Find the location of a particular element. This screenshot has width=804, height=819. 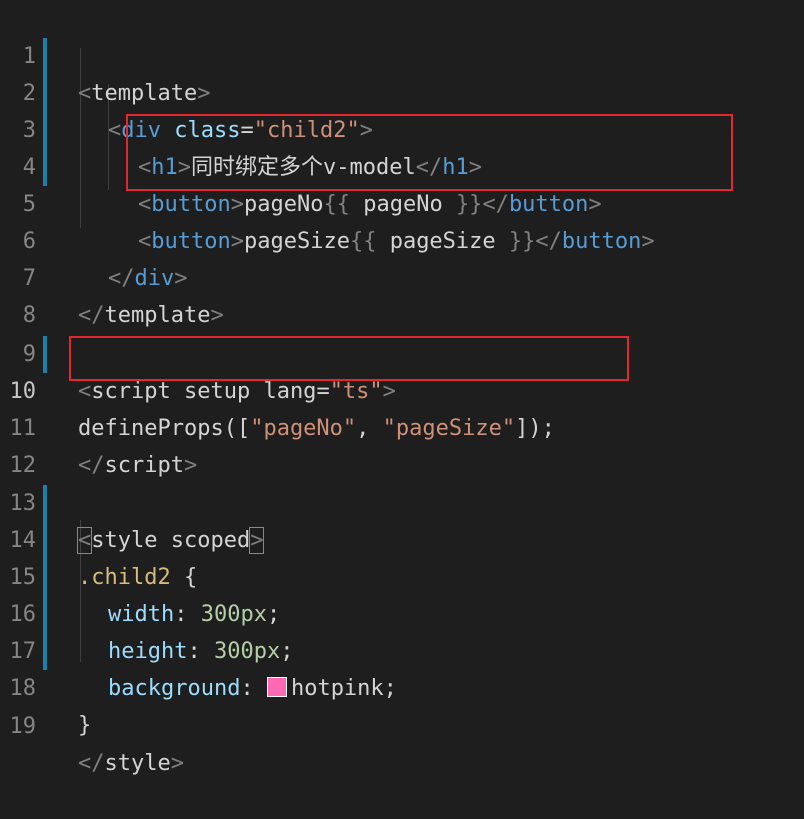

token: </ is located at coordinates (91, 763).